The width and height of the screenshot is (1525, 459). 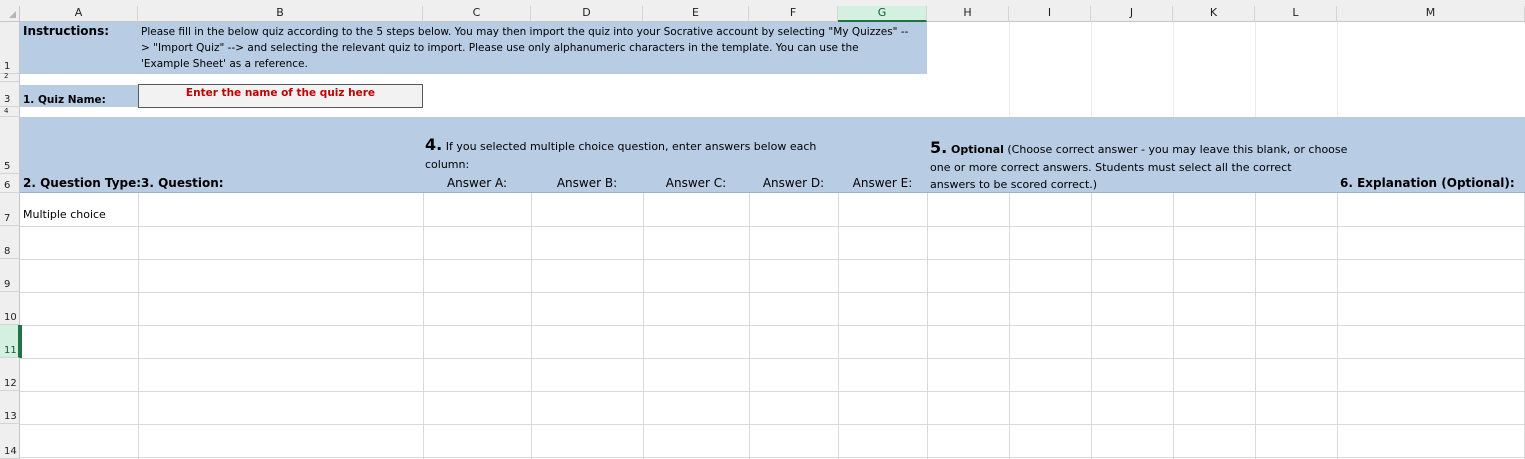 What do you see at coordinates (10, 407) in the screenshot?
I see `row-header-13: 13` at bounding box center [10, 407].